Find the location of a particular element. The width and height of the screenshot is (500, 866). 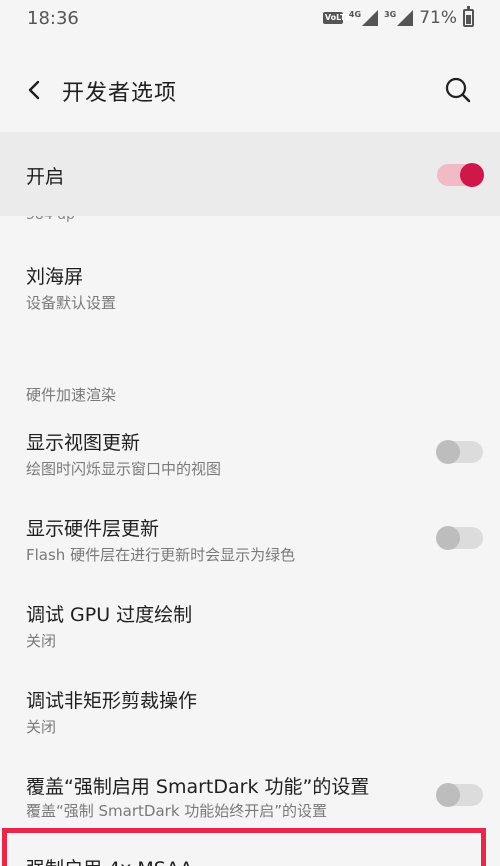

search-icon is located at coordinates (458, 90).